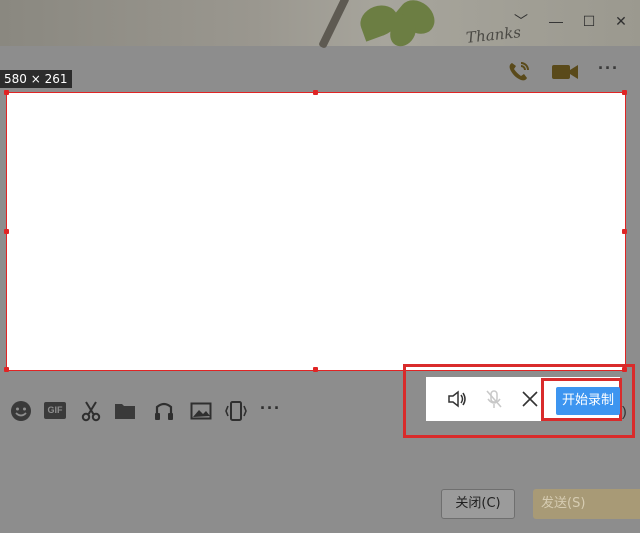 The width and height of the screenshot is (640, 533). What do you see at coordinates (624, 92) in the screenshot?
I see `resize-handle-top-right` at bounding box center [624, 92].